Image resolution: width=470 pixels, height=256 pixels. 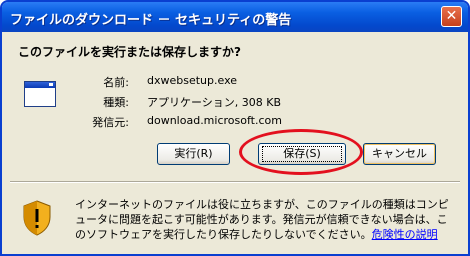 I want to click on title-bar: ファイルのダウンロード － セキュリティの警告 ✕, so click(x=235, y=17).